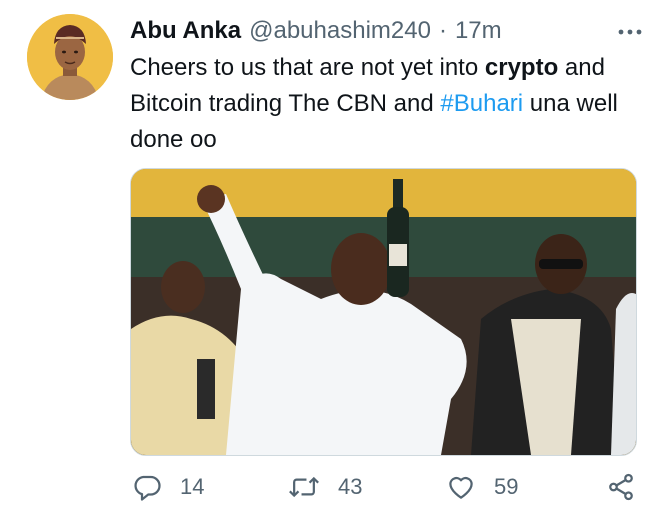 The image size is (664, 522). Describe the element at coordinates (307, 67) in the screenshot. I see `tweet-text-part: Cheers to us that are not yet into` at that location.